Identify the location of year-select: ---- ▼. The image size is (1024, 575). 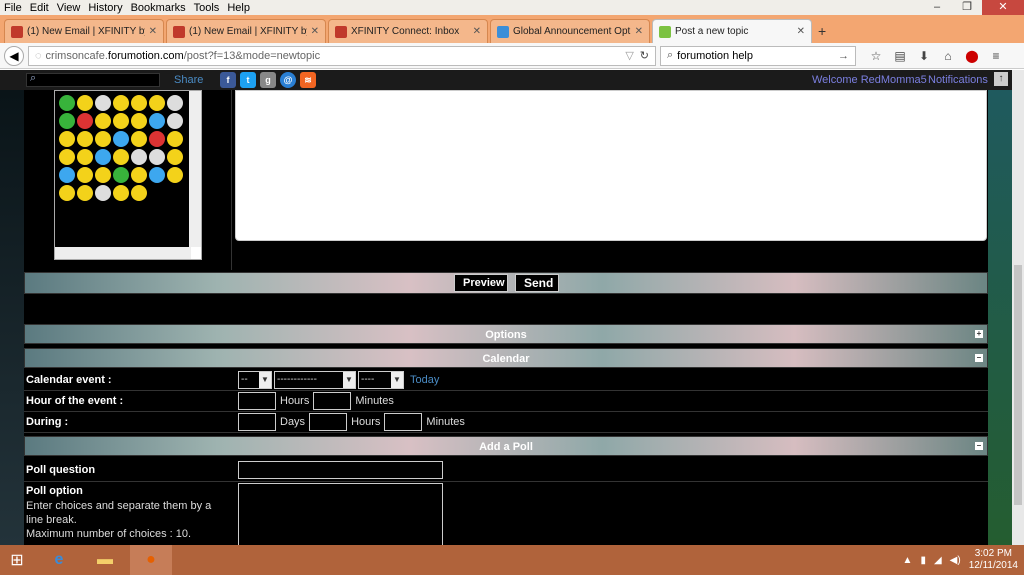
(381, 380).